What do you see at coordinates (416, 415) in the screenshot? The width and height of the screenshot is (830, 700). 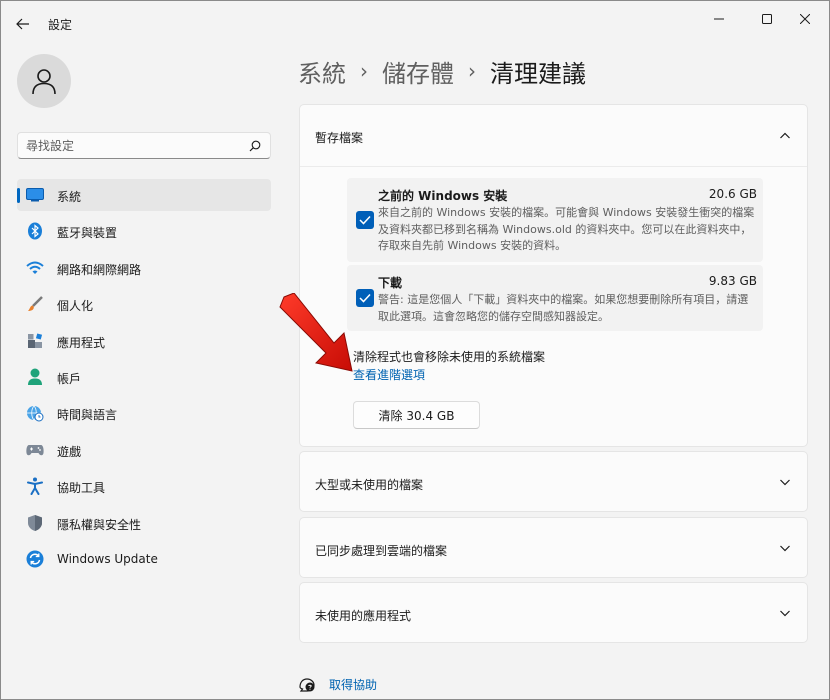 I see `clean-up-button: 清除 30.4 GB` at bounding box center [416, 415].